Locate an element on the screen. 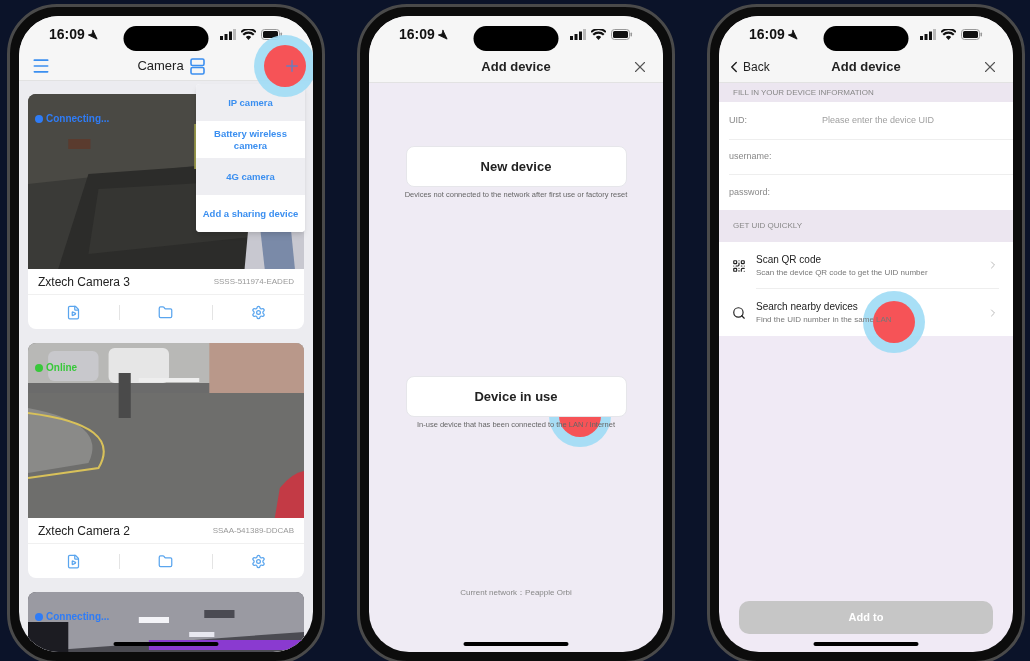 Image resolution: width=1030 pixels, height=661 pixels. method-subtitle: Scan the device QR code to get the UID number is located at coordinates (842, 272).